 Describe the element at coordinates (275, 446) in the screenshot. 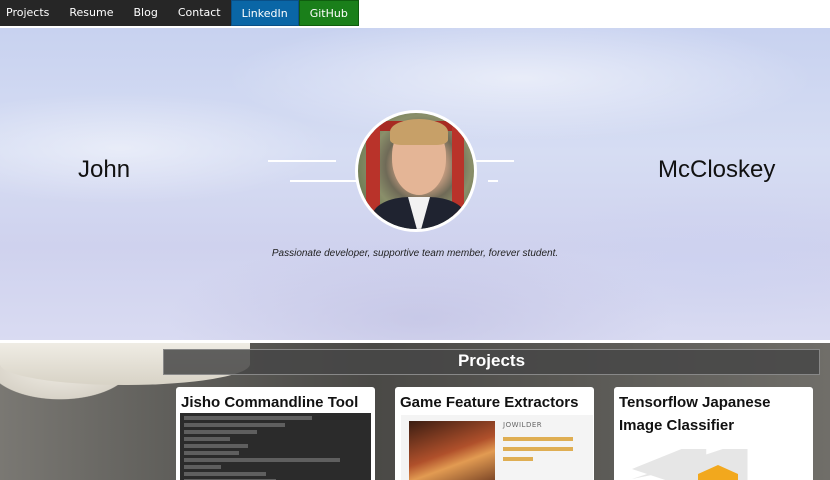

I see `terminal-screenshot` at that location.